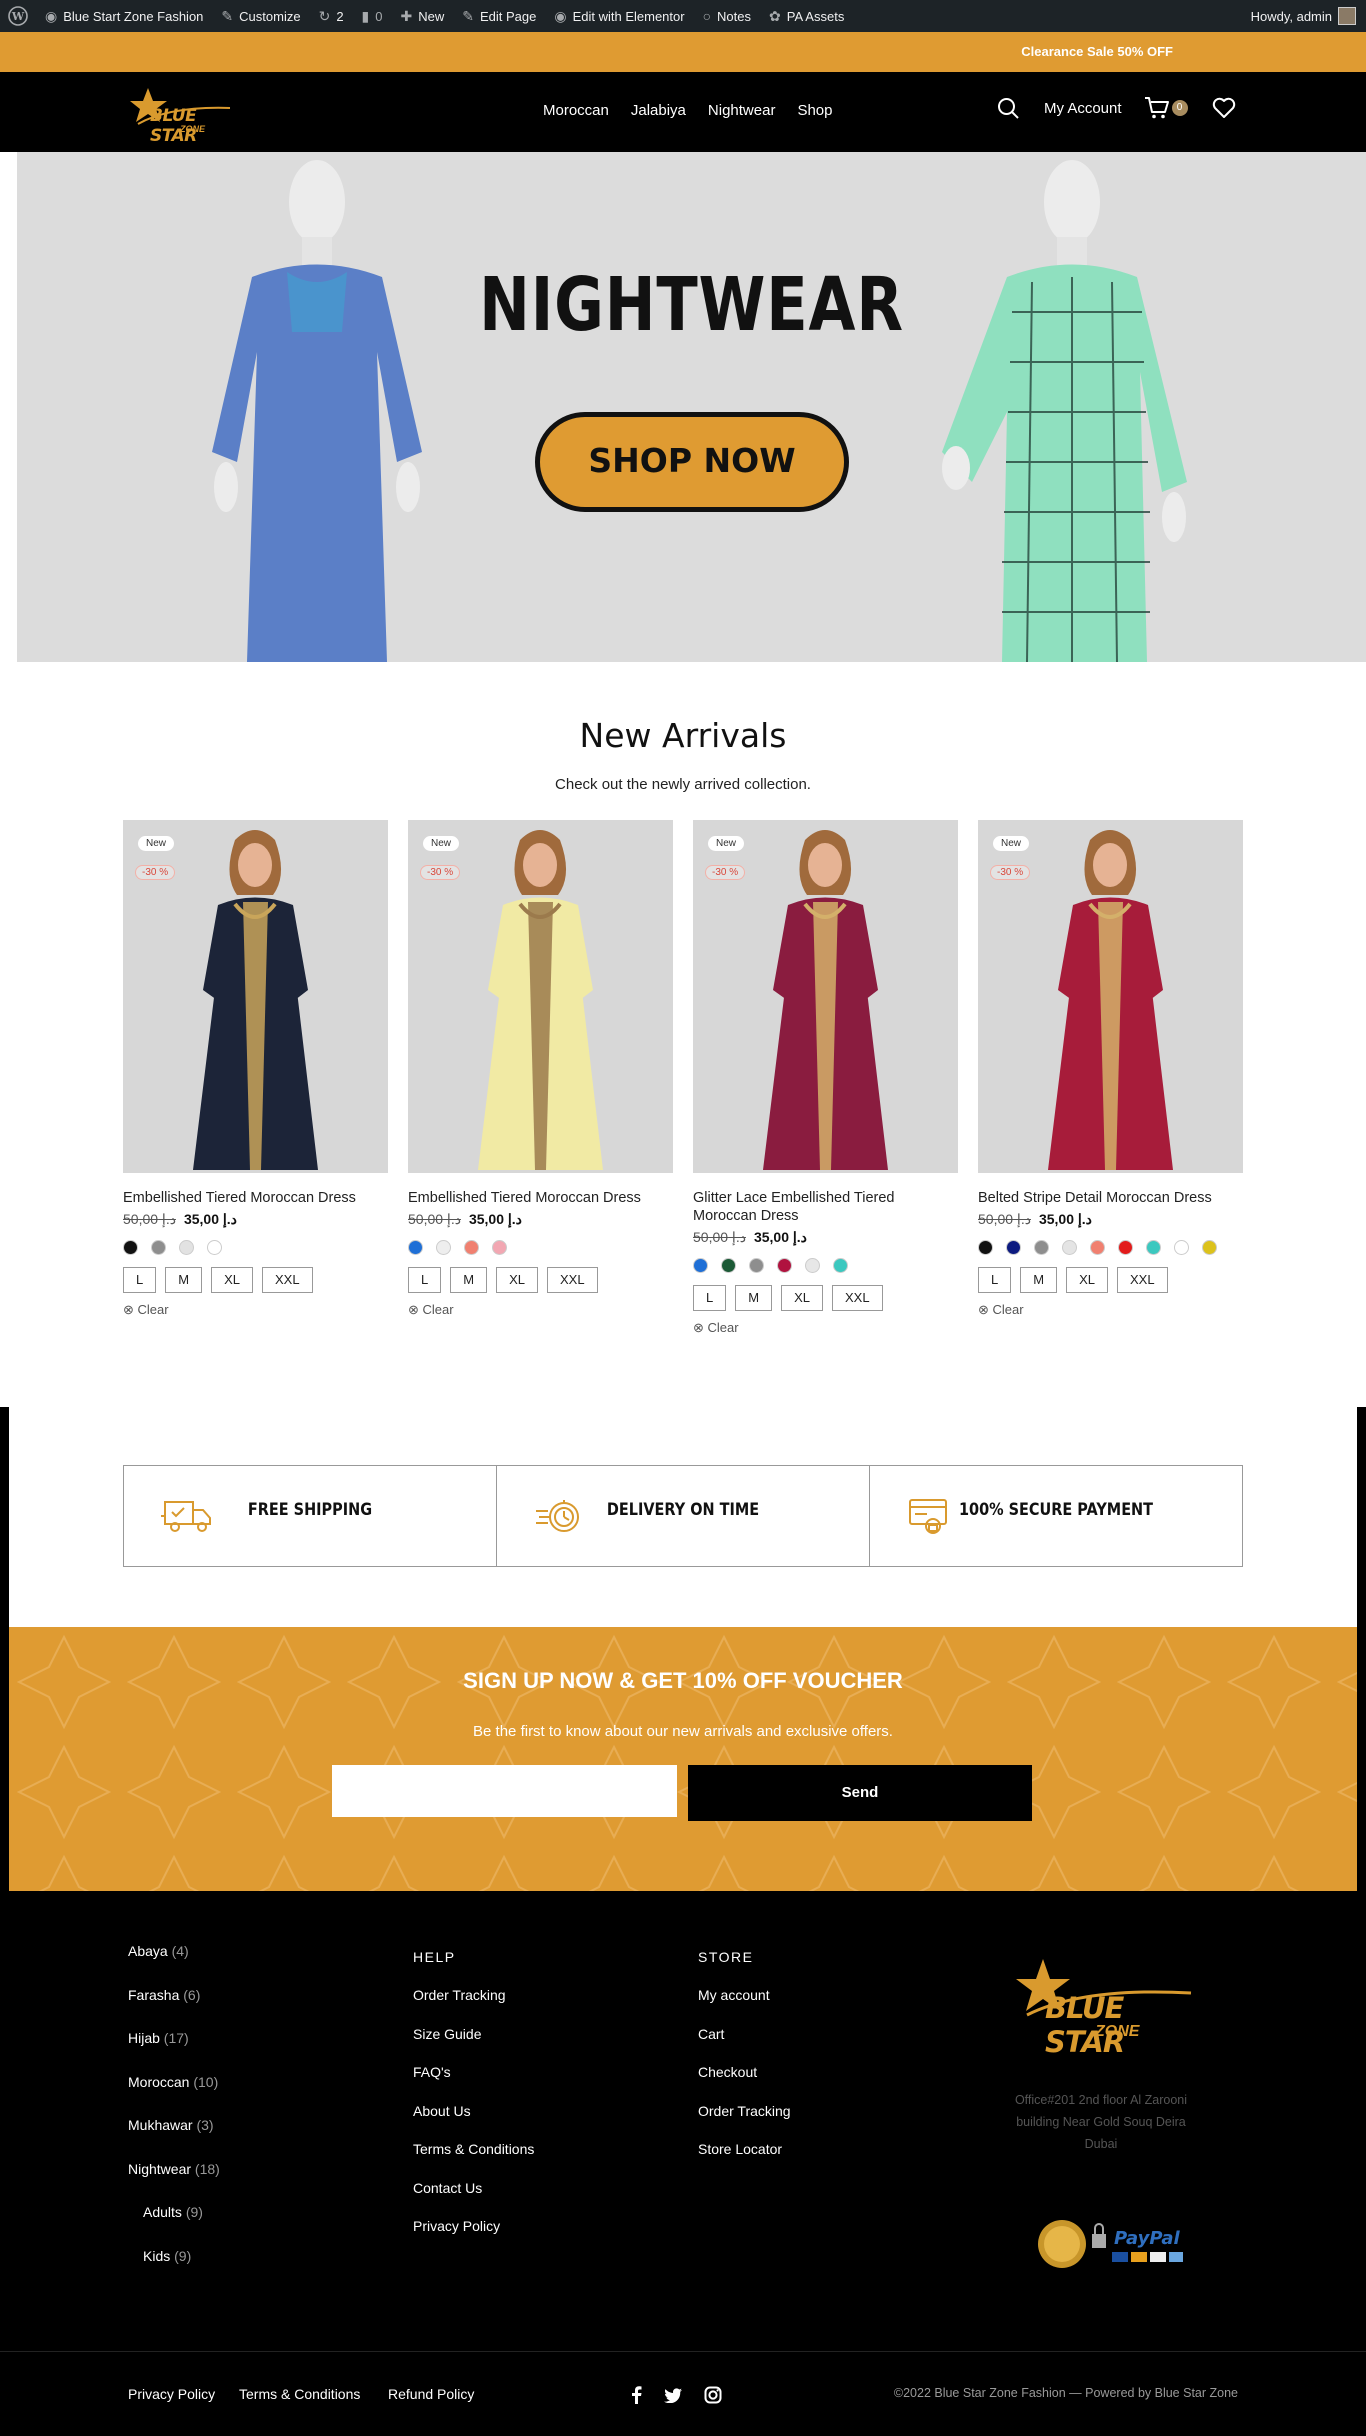 The height and width of the screenshot is (2436, 1366). What do you see at coordinates (473, 2083) in the screenshot?
I see `footer-link: FAQ's` at bounding box center [473, 2083].